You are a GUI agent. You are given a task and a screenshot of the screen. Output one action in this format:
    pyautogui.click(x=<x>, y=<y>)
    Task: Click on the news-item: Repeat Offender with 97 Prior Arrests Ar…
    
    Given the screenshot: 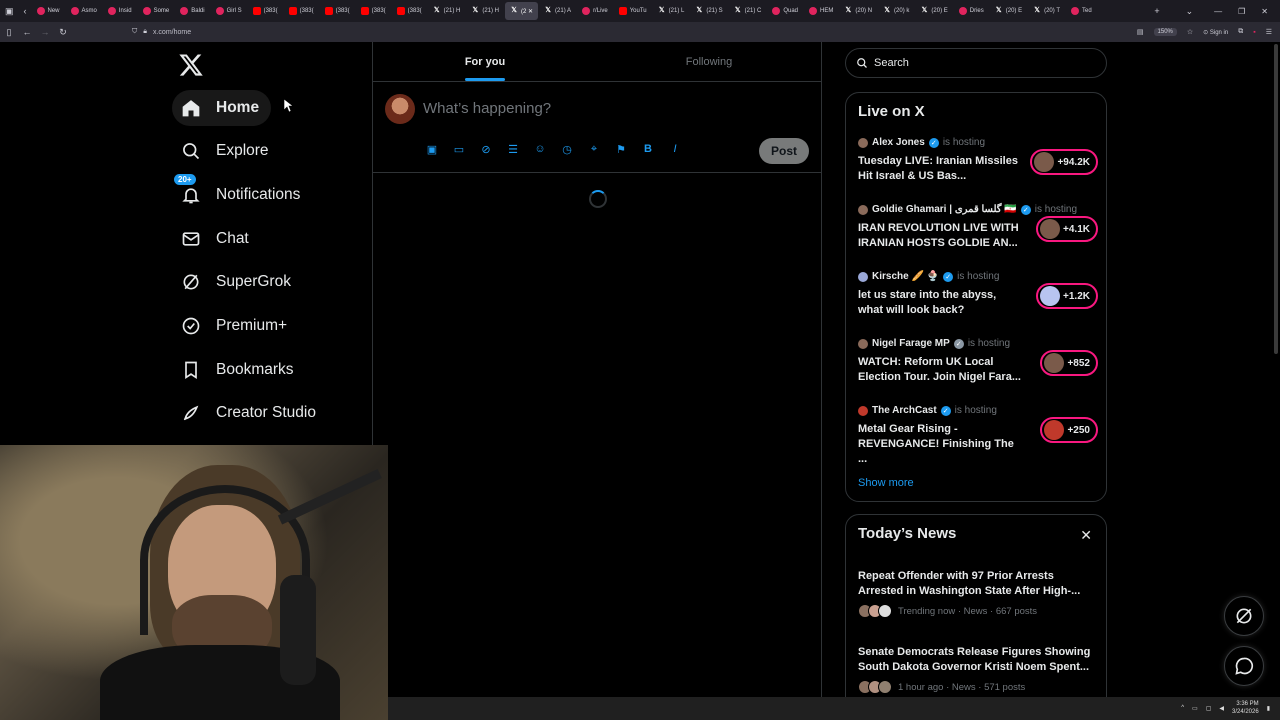 What is the action you would take?
    pyautogui.click(x=978, y=593)
    